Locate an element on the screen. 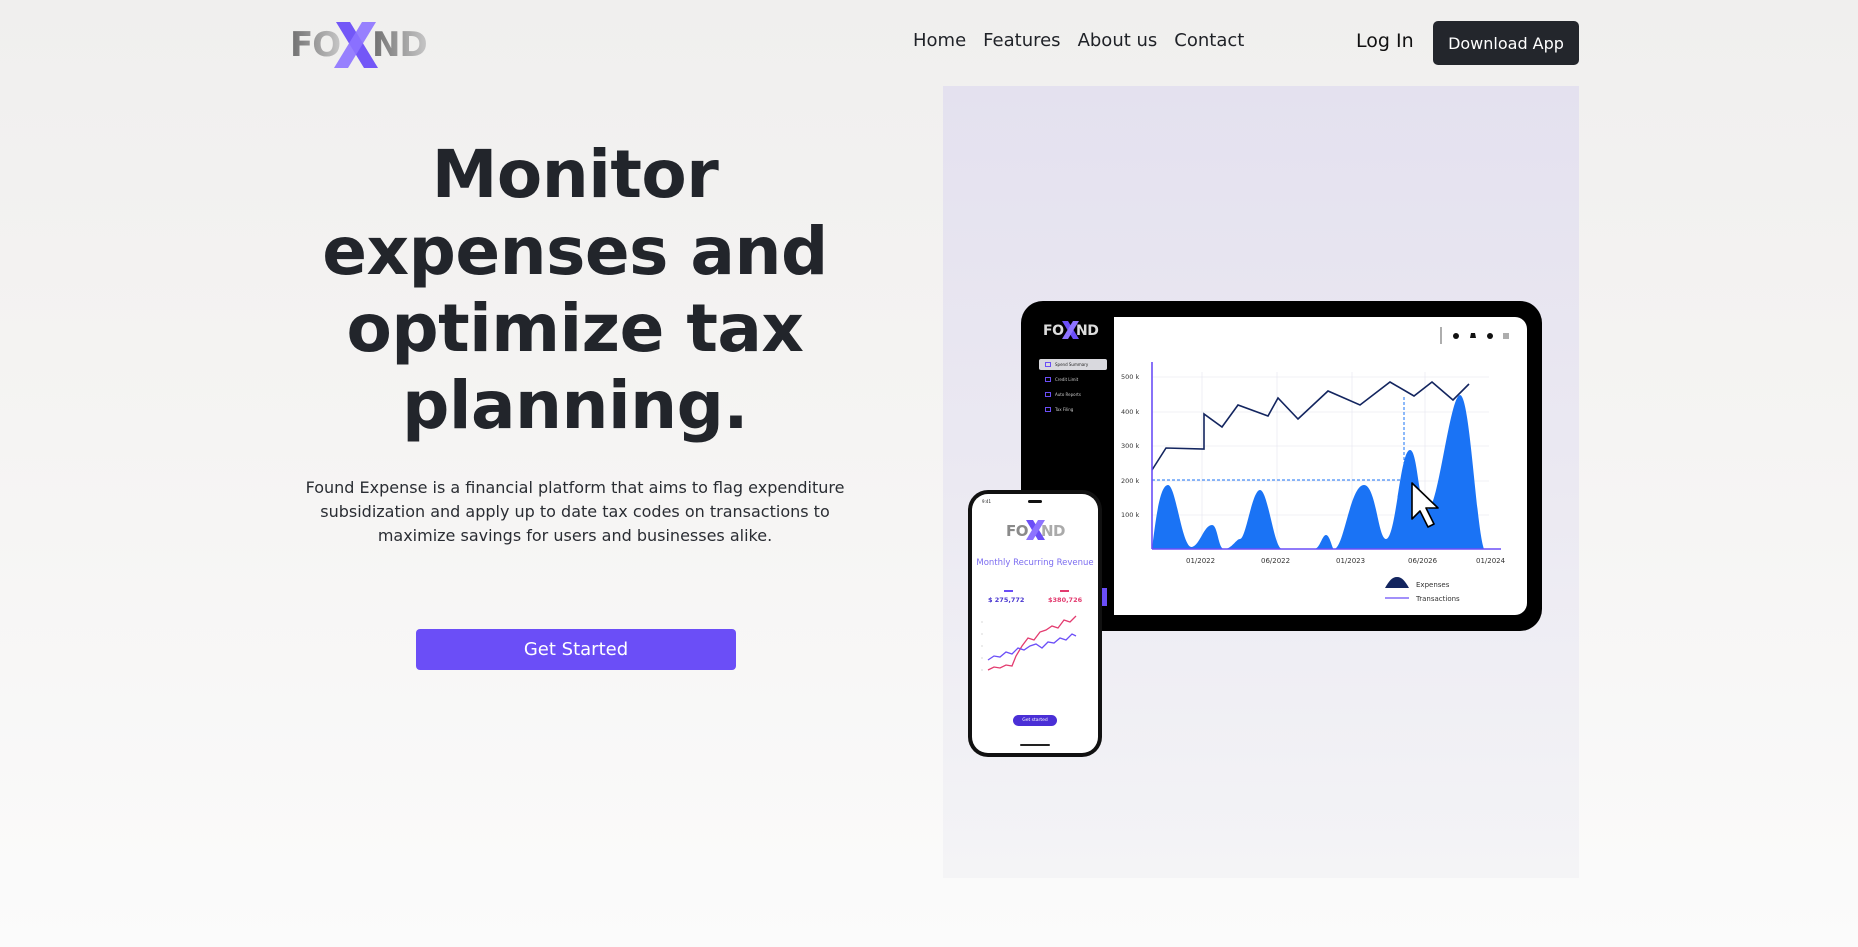  tablet-sidebar-item: Tax Filing is located at coordinates (1073, 409).